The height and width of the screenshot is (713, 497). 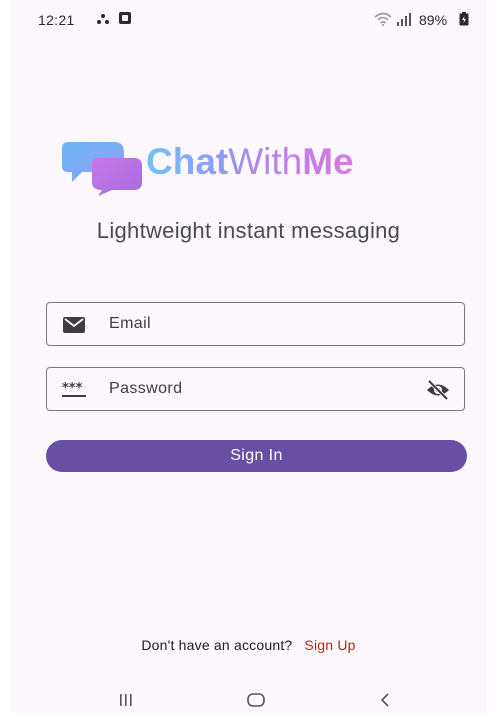 I want to click on password-input, so click(x=254, y=389).